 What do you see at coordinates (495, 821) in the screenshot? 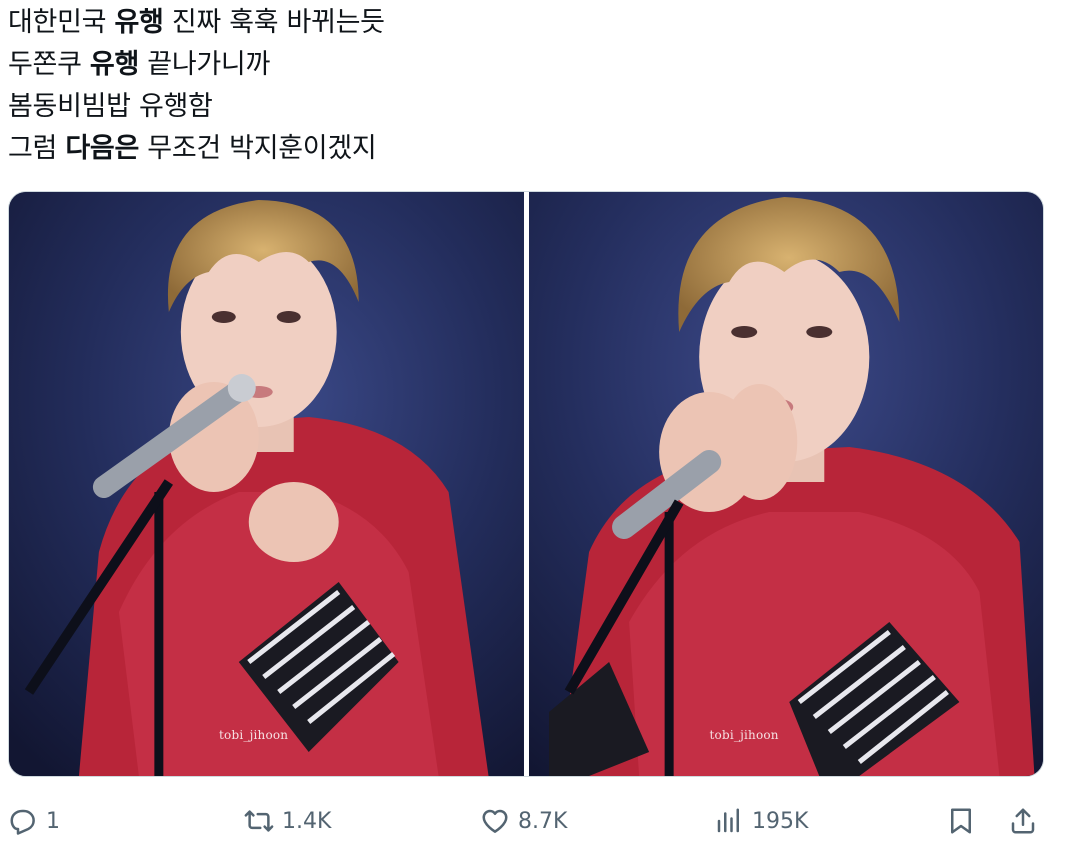
I see `heart-icon` at bounding box center [495, 821].